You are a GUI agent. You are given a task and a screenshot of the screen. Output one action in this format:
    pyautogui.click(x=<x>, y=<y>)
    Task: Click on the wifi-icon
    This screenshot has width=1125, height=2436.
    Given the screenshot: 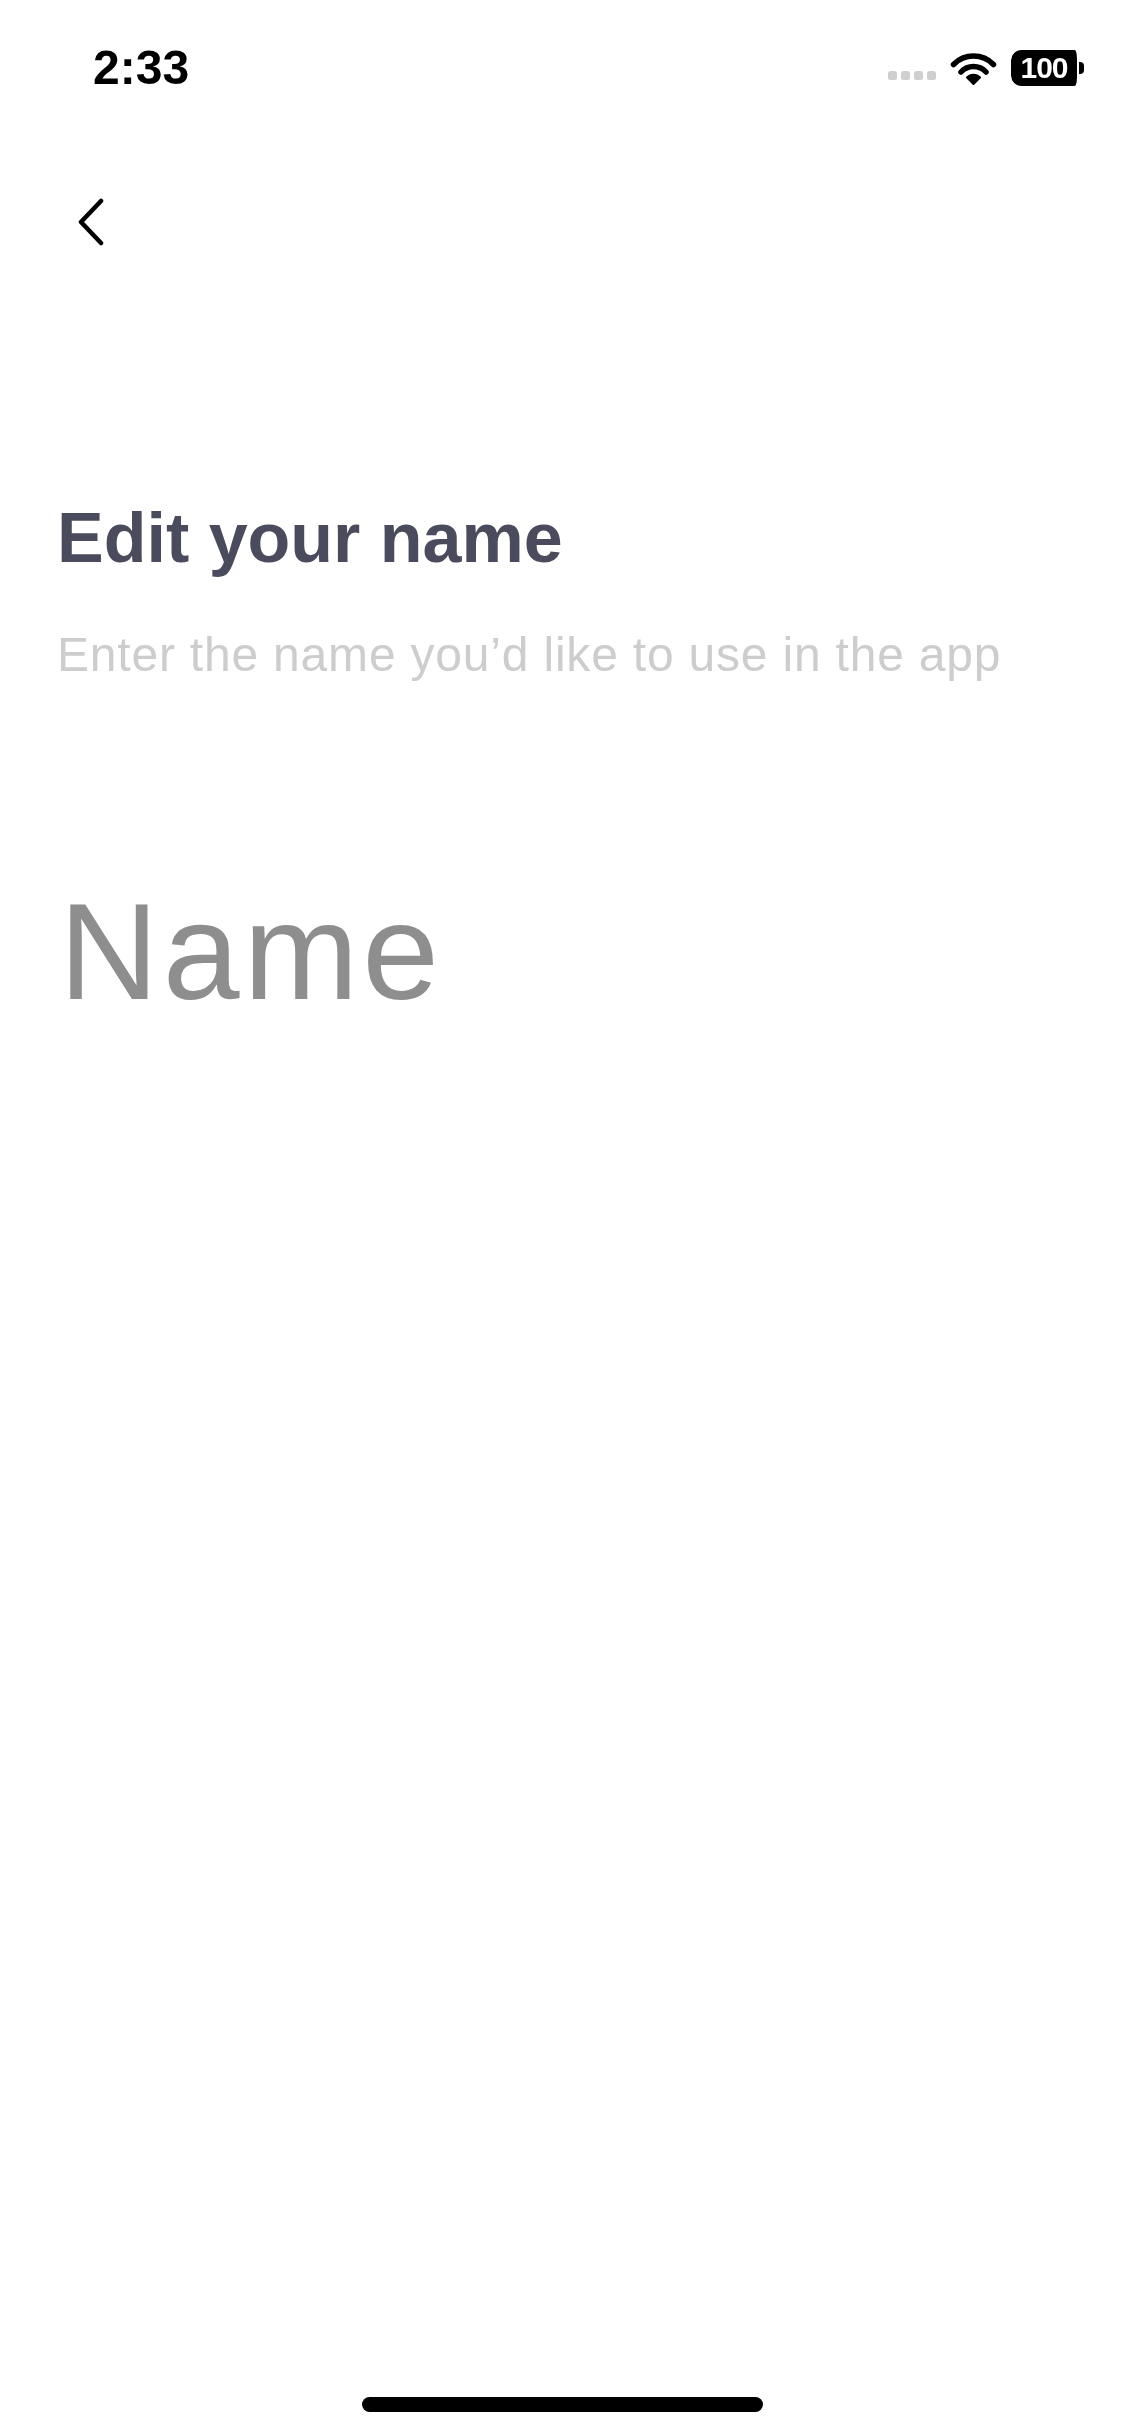 What is the action you would take?
    pyautogui.click(x=973, y=68)
    